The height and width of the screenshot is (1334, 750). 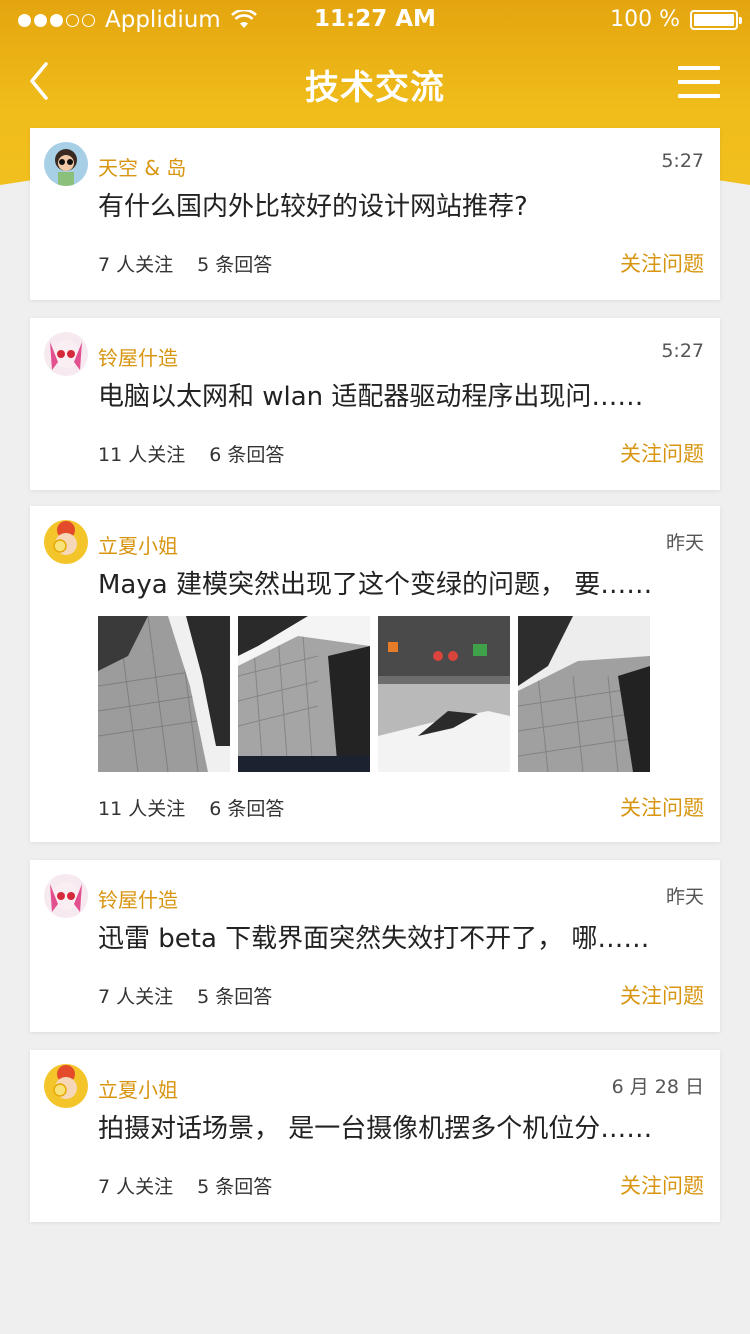 What do you see at coordinates (403, 204) in the screenshot?
I see `question-title: 有什么国内外比较好的设计网站推荐?` at bounding box center [403, 204].